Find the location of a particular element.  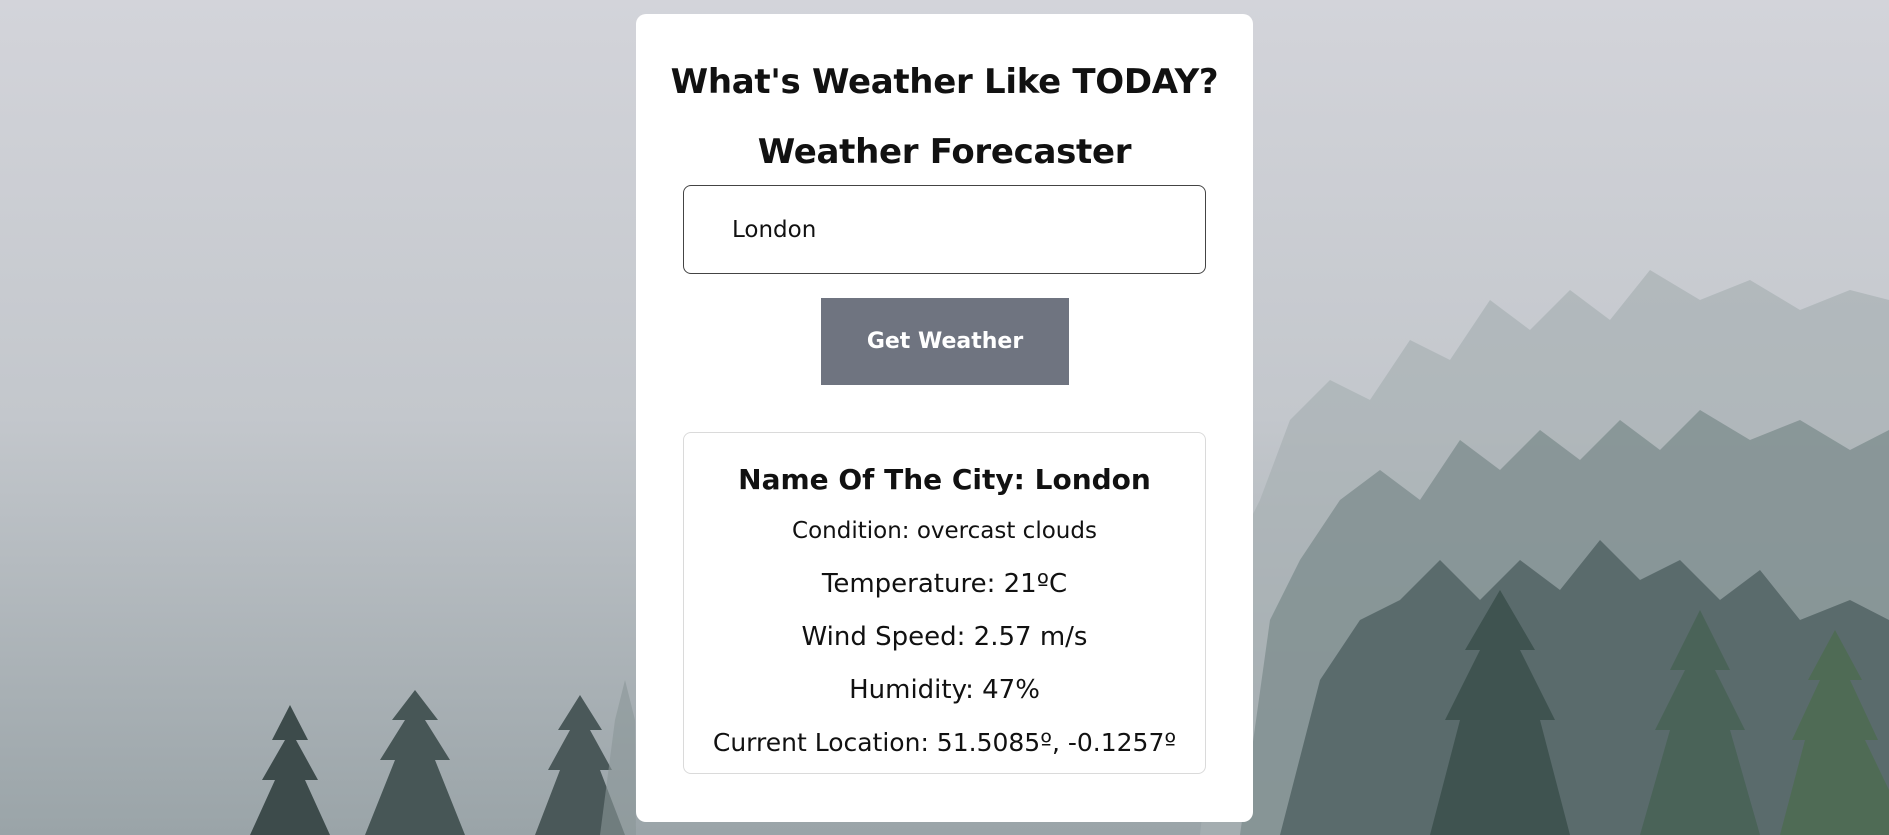

humidity-text: Humidity: 47% is located at coordinates (944, 690).